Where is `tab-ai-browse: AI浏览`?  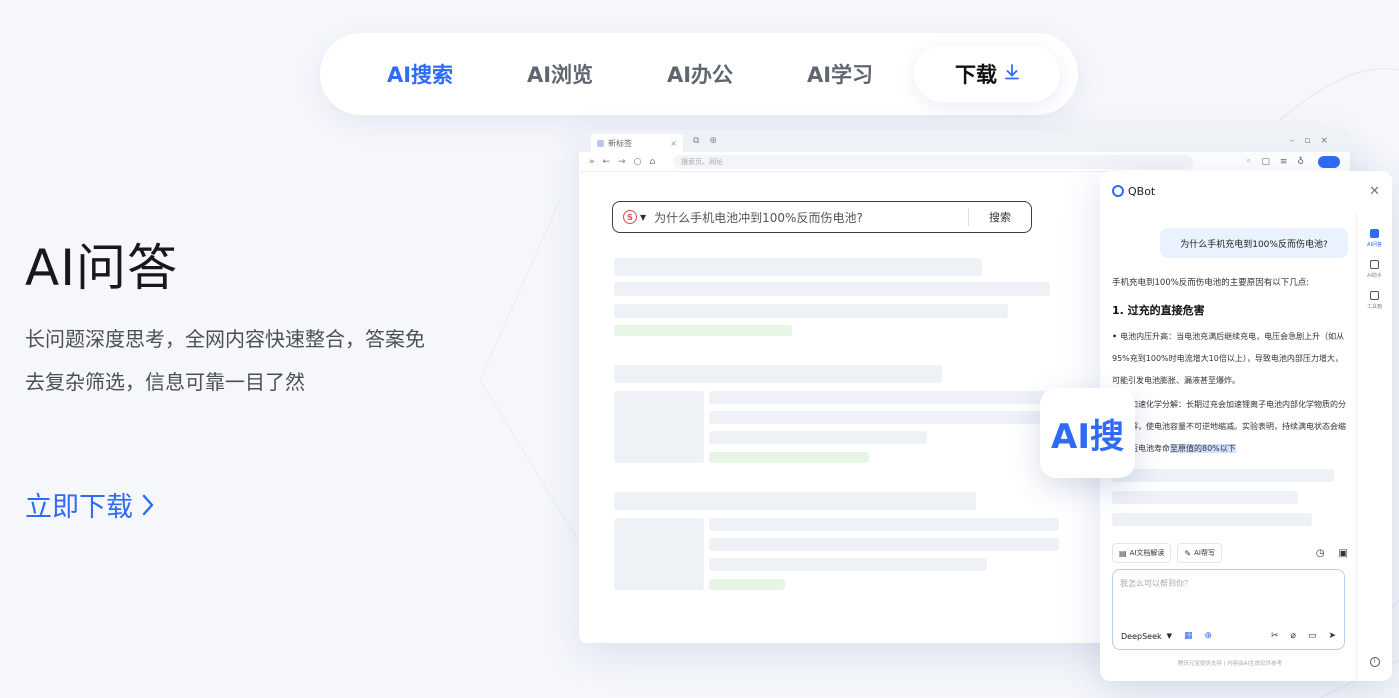
tab-ai-browse: AI浏览 is located at coordinates (560, 74).